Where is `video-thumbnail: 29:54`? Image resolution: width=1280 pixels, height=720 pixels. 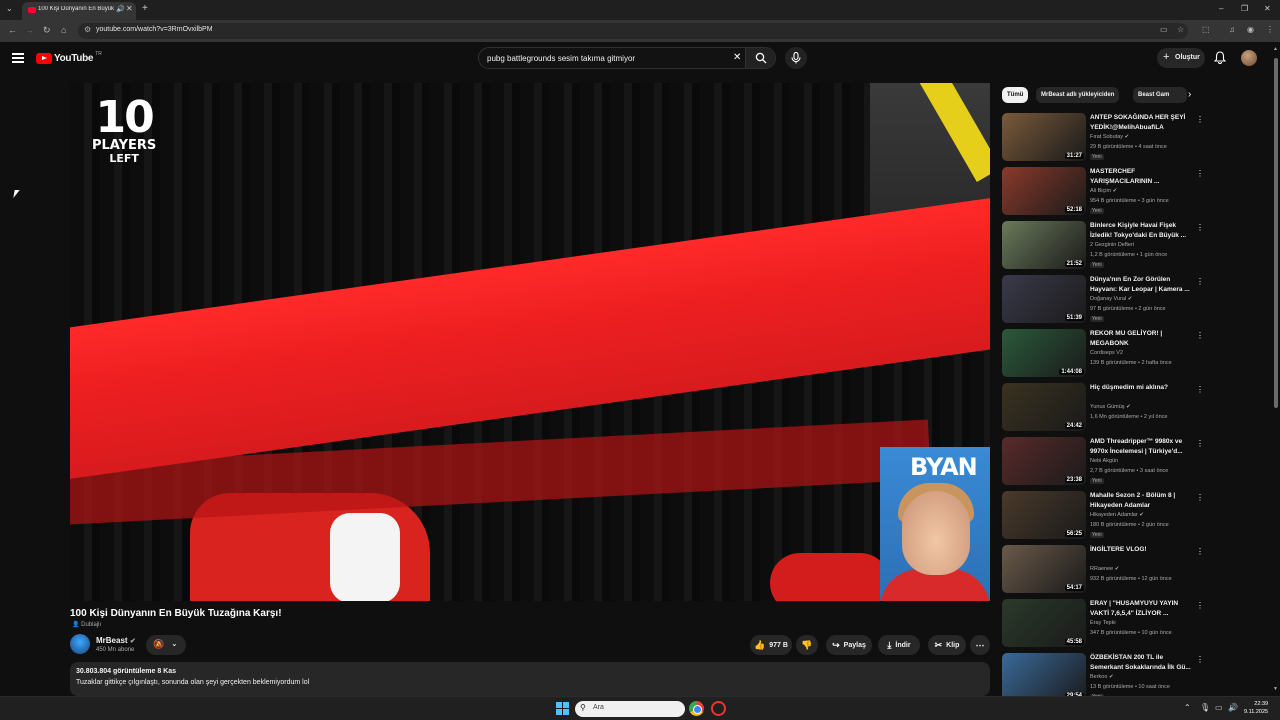 video-thumbnail: 29:54 is located at coordinates (1044, 677).